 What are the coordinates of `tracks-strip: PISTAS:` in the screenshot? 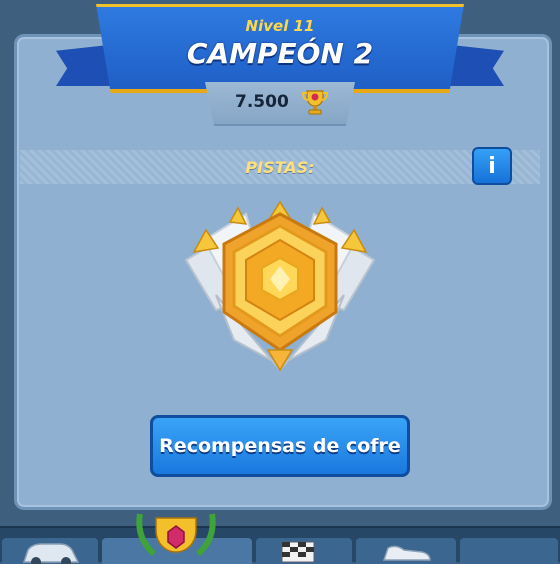 It's located at (280, 167).